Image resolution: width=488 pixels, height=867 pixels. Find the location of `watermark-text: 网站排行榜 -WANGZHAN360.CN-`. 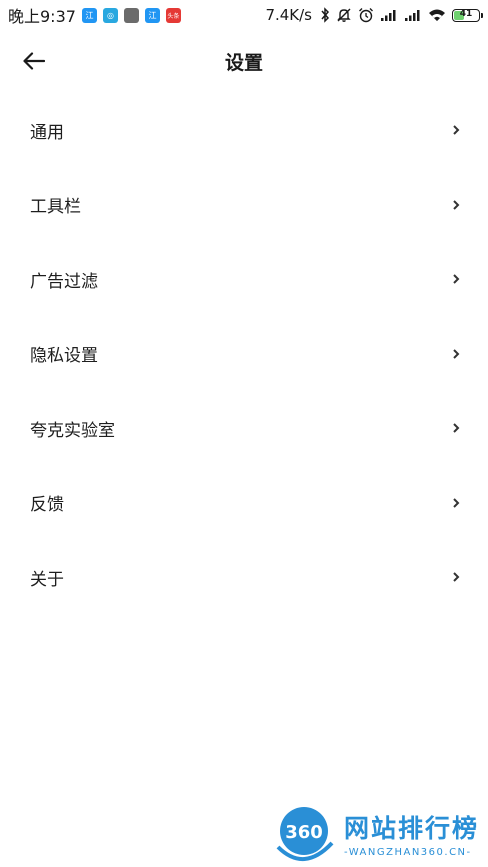

watermark-text: 网站排行榜 -WANGZHAN360.CN- is located at coordinates (411, 833).